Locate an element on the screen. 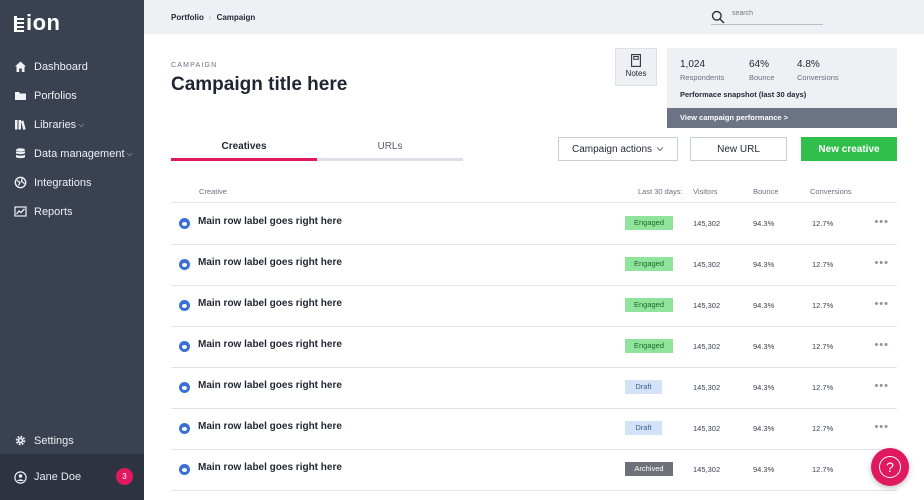 The image size is (924, 500). folder-icon is located at coordinates (20, 95).